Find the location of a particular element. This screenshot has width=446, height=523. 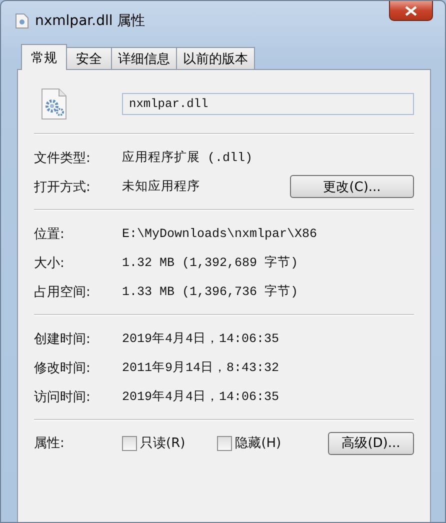

field-value: 1.32 MB (1,392,689 字节) is located at coordinates (211, 262).